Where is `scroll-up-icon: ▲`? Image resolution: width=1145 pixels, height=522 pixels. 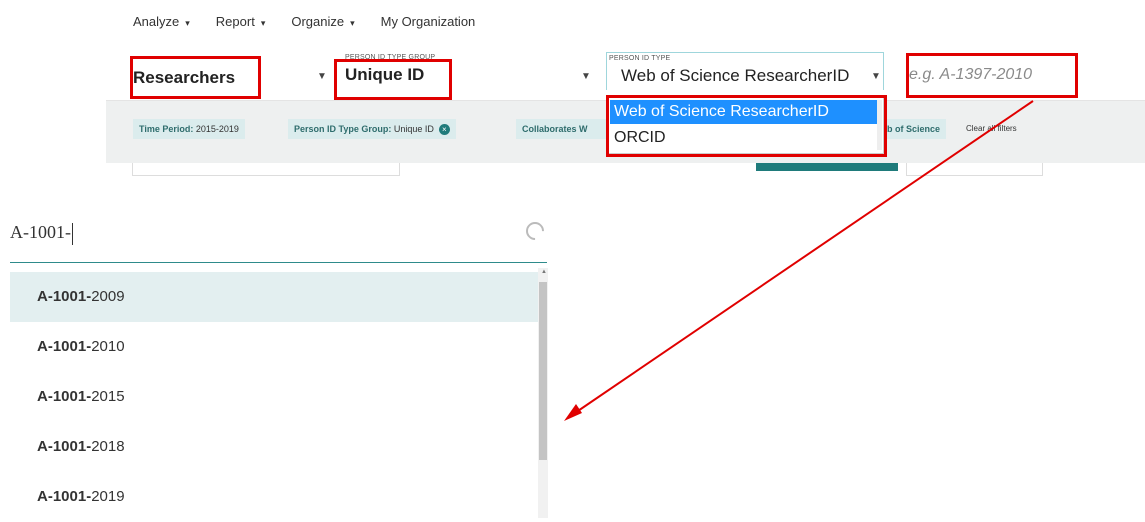 scroll-up-icon: ▲ is located at coordinates (544, 272).